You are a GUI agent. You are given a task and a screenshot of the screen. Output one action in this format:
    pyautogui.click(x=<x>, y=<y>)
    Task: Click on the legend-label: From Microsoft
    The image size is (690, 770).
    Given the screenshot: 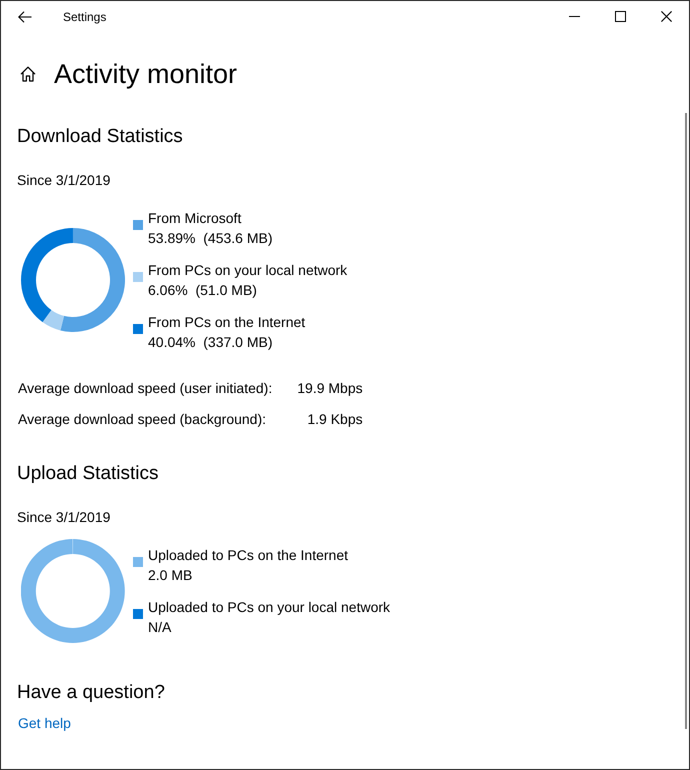 What is the action you would take?
    pyautogui.click(x=195, y=218)
    